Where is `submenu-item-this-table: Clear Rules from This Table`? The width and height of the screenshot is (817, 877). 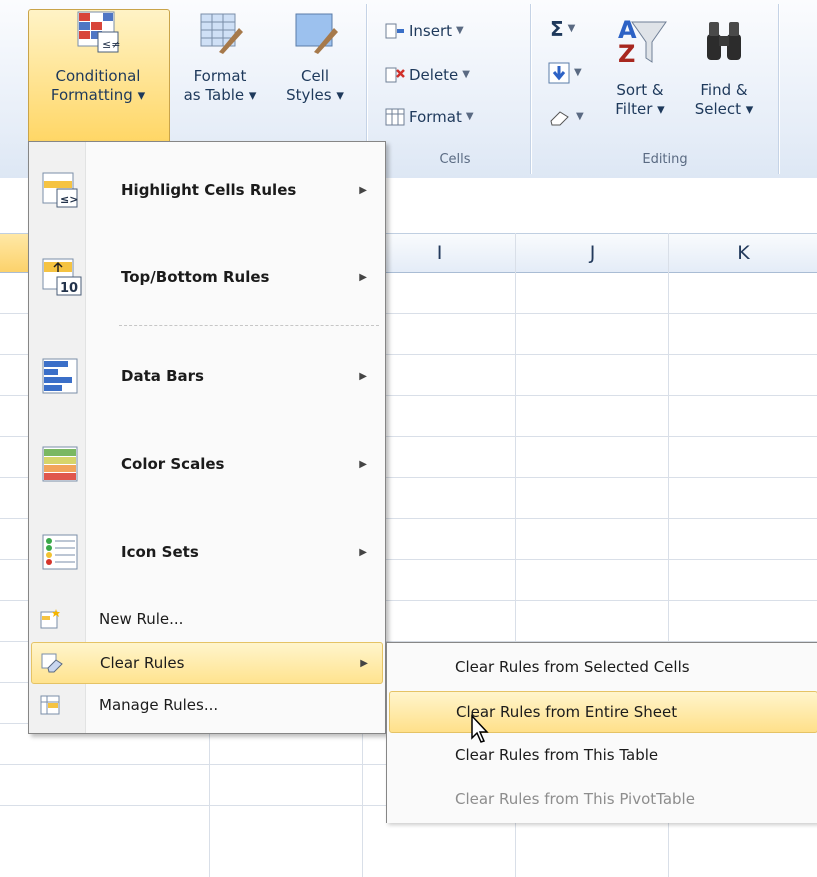 submenu-item-this-table: Clear Rules from This Table is located at coordinates (602, 755).